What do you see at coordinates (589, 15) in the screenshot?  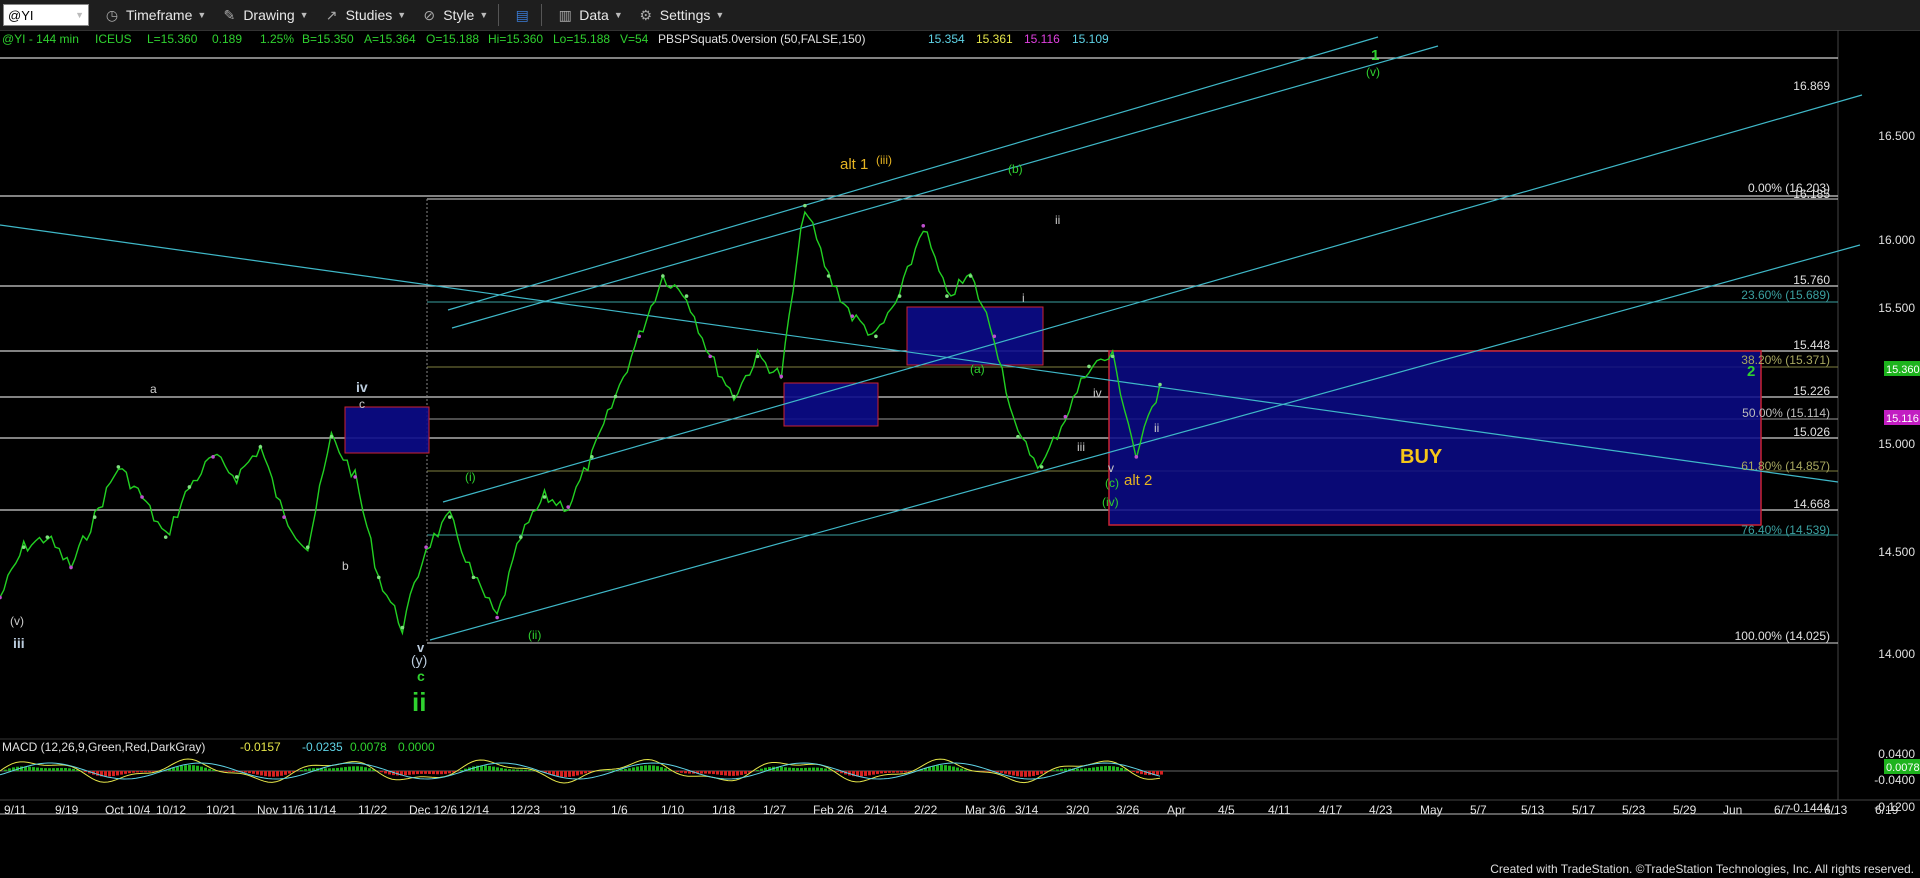 I see `data-menu: ▥ Data ▼` at bounding box center [589, 15].